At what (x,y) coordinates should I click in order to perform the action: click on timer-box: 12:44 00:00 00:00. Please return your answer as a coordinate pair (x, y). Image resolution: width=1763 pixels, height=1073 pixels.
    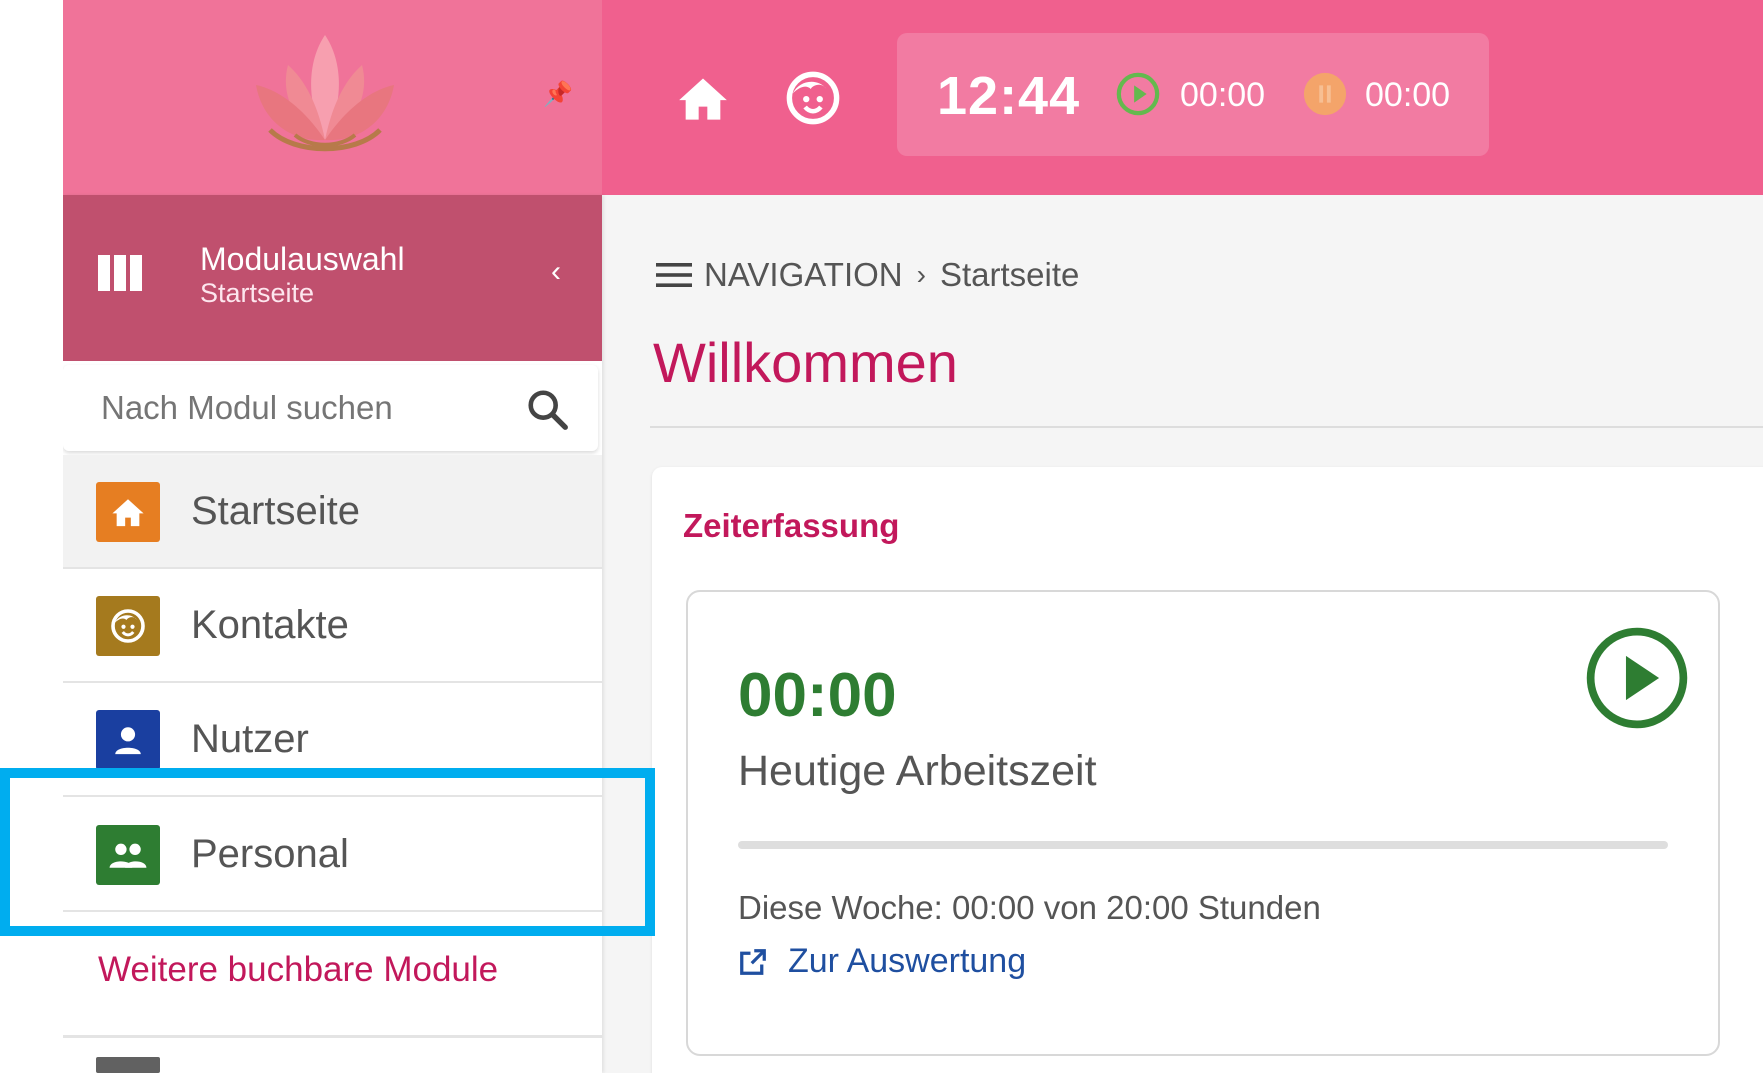
    Looking at the image, I should click on (1193, 94).